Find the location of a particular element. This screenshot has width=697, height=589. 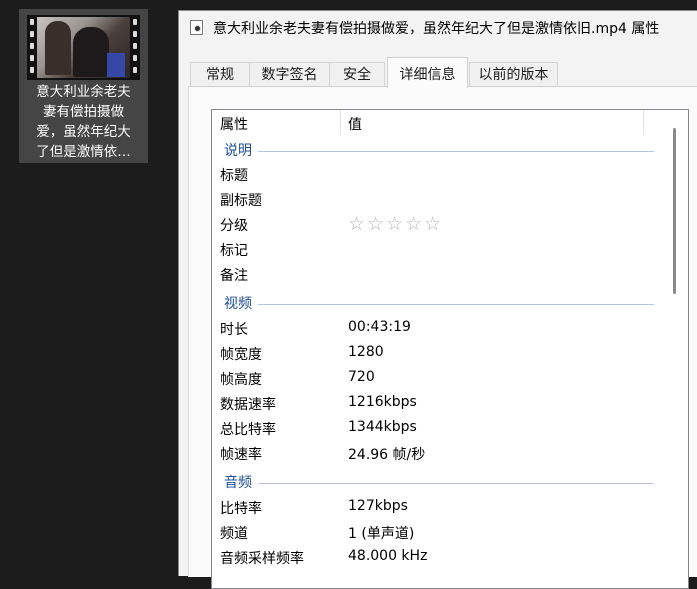

property-row-rating: 分级 ☆☆☆☆☆ is located at coordinates (432, 224).